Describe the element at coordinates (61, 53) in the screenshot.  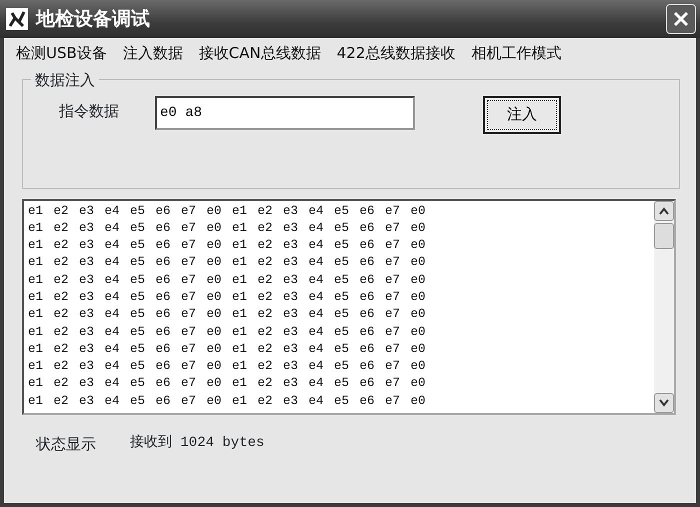
I see `menu-item: 检测USB设备` at that location.